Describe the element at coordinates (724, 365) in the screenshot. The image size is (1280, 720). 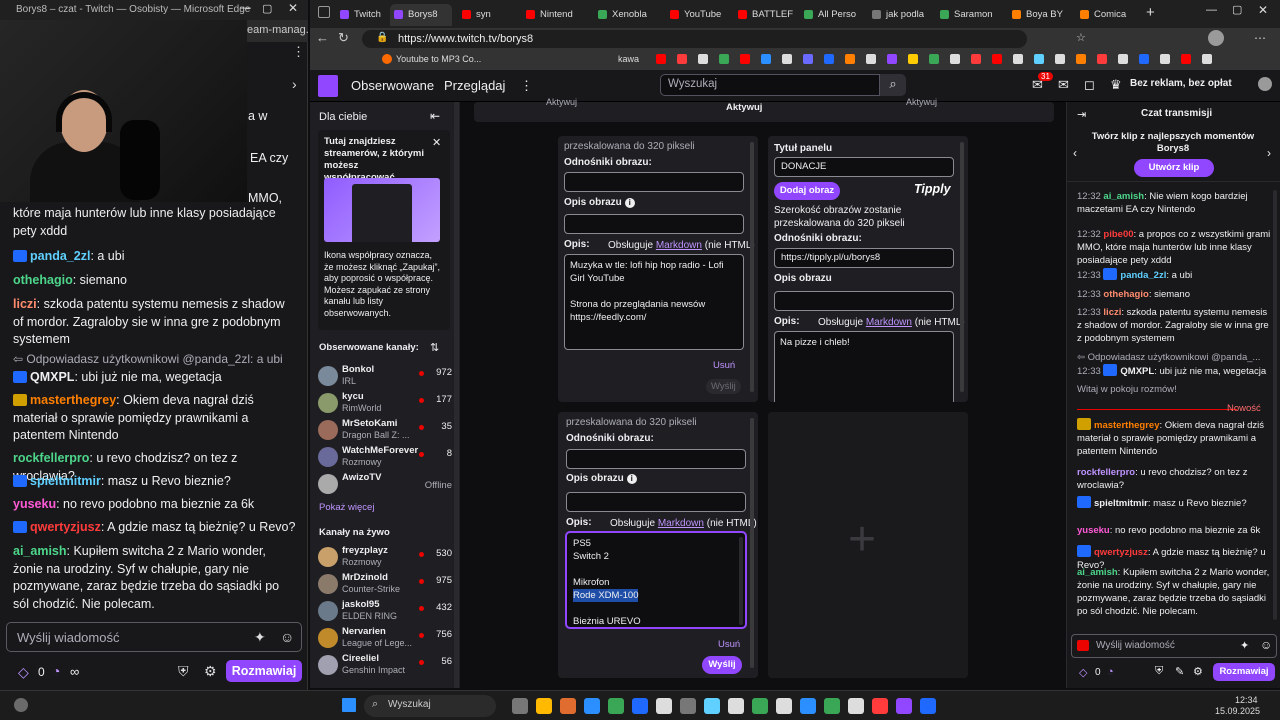
I see `remove-button: Usuń` at that location.